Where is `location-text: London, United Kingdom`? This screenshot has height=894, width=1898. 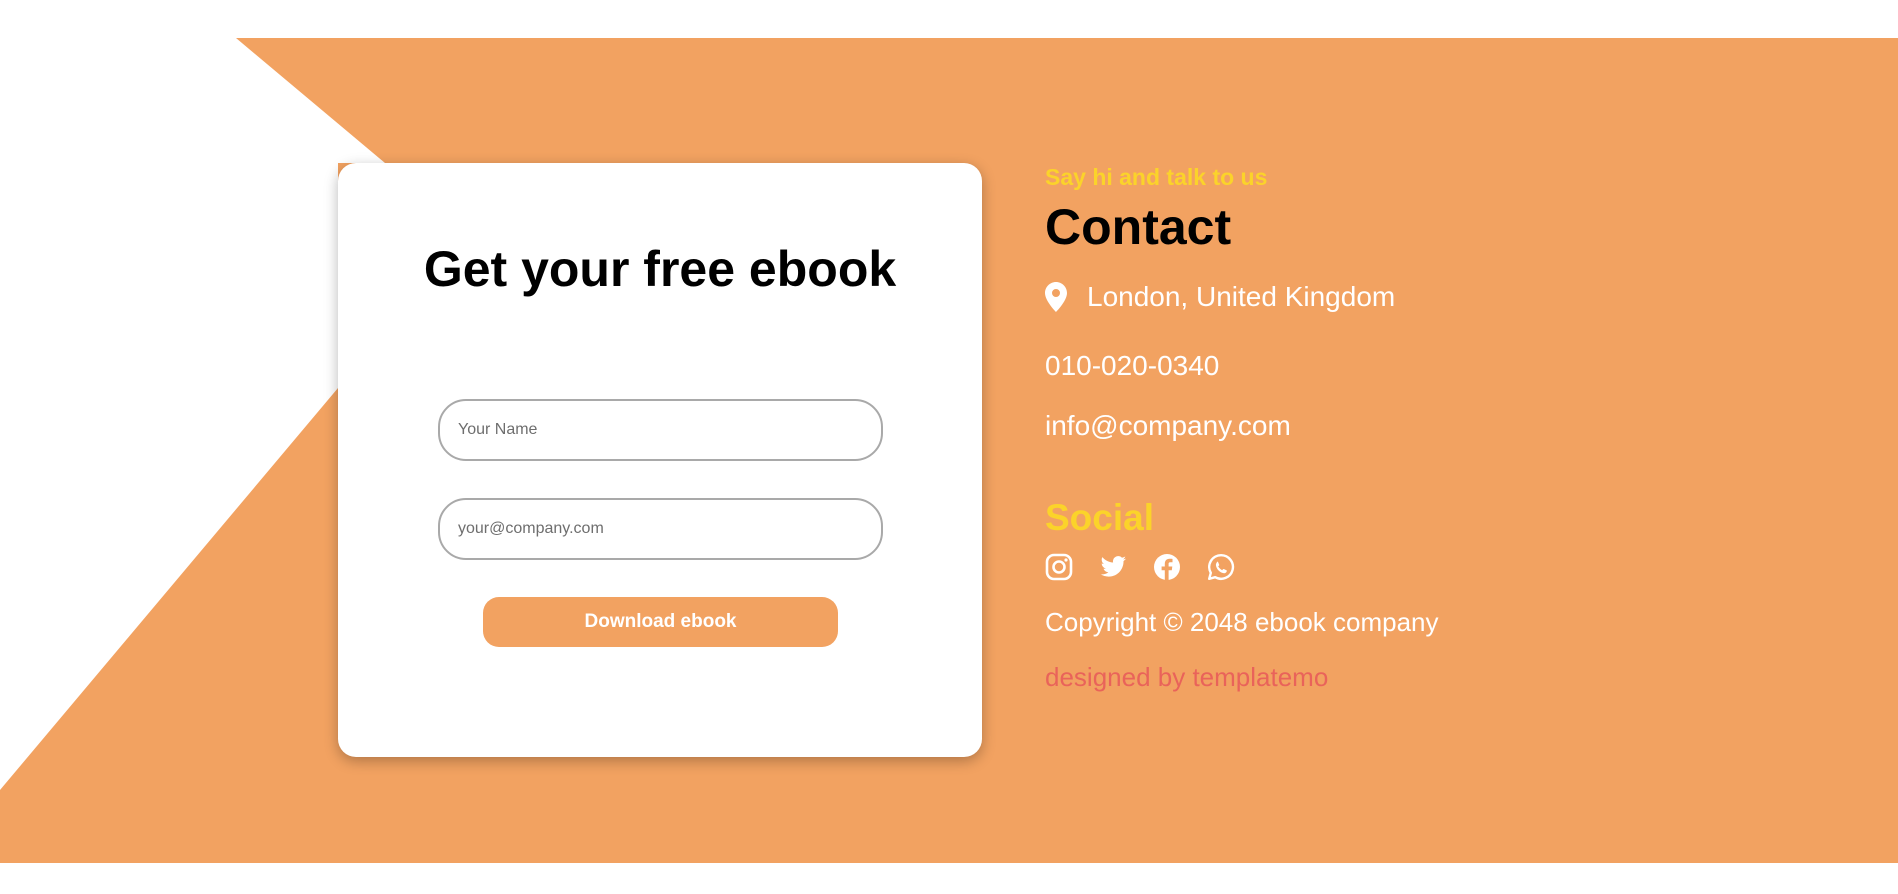 location-text: London, United Kingdom is located at coordinates (1241, 296).